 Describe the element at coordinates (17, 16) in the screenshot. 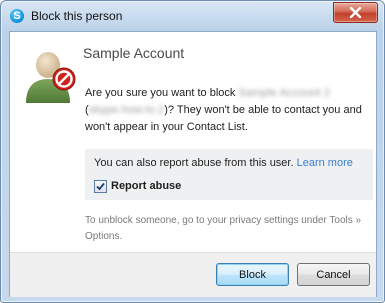

I see `skype-icon: S` at that location.